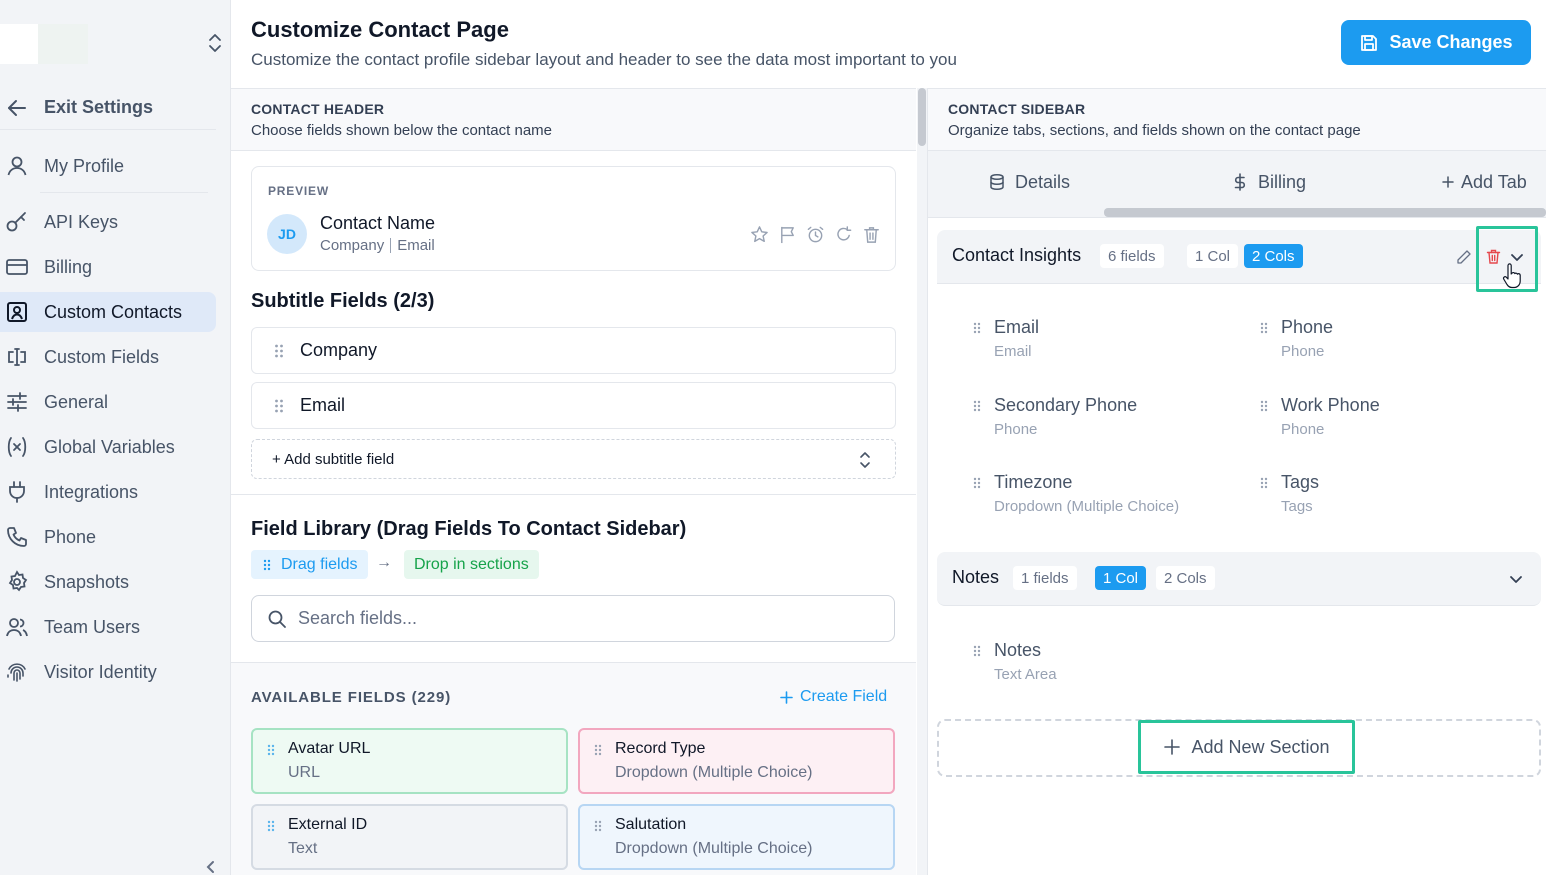  I want to click on field-name: Timezone, so click(1033, 482).